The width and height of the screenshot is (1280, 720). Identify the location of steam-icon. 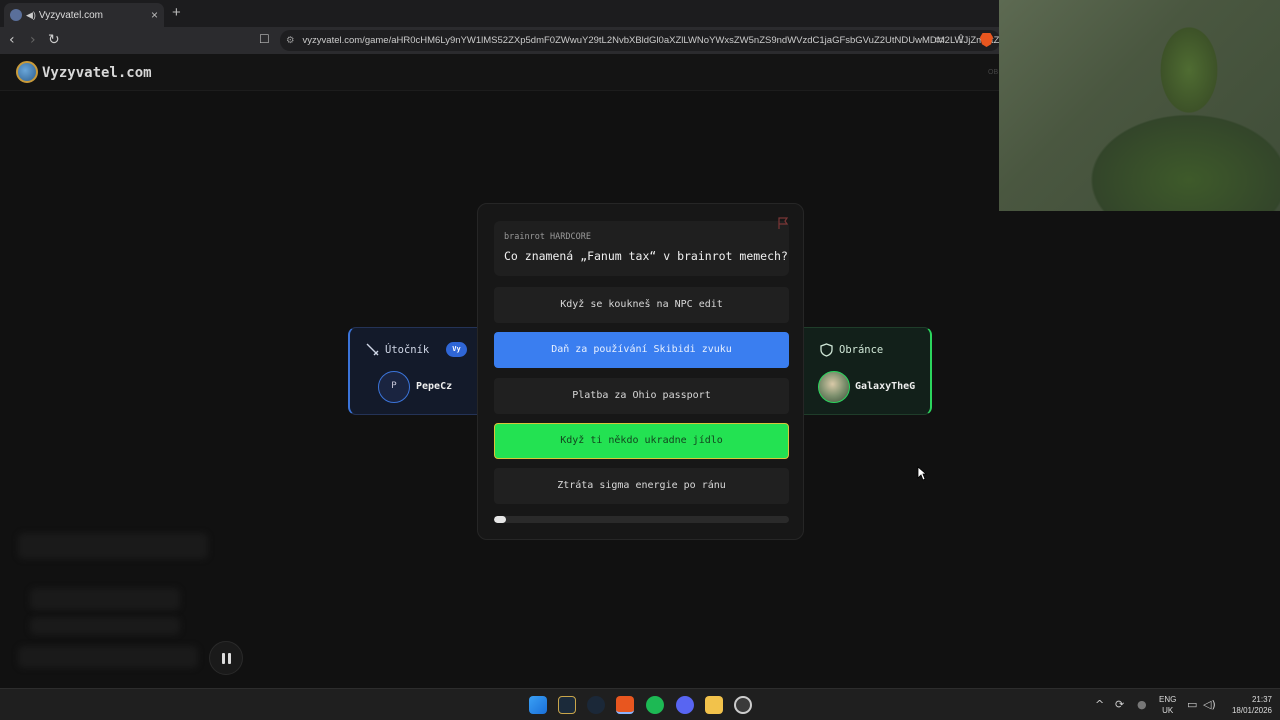
(596, 705).